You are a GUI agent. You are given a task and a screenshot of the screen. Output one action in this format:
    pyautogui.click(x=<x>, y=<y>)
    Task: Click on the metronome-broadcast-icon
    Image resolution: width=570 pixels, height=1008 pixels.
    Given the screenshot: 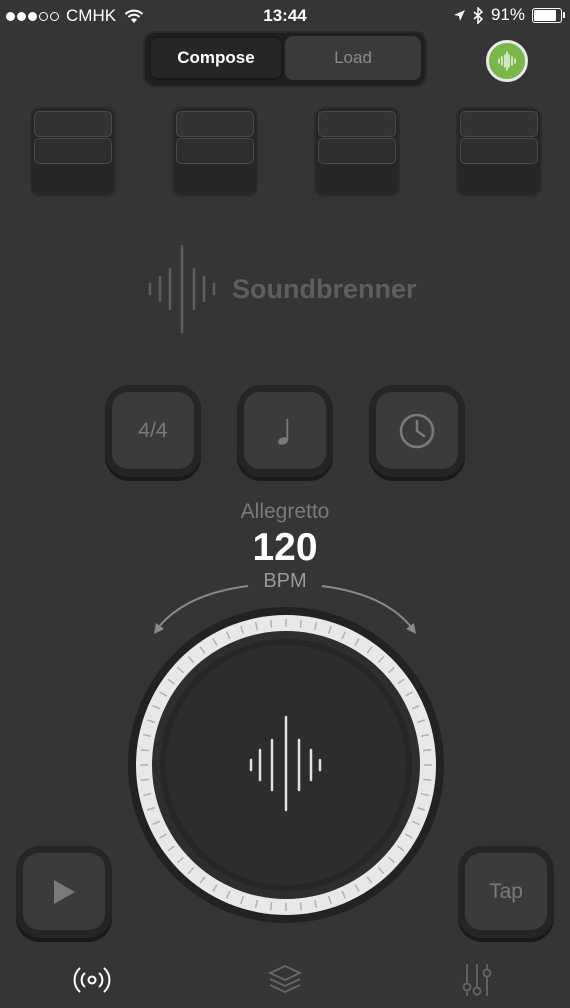 What is the action you would take?
    pyautogui.click(x=92, y=980)
    